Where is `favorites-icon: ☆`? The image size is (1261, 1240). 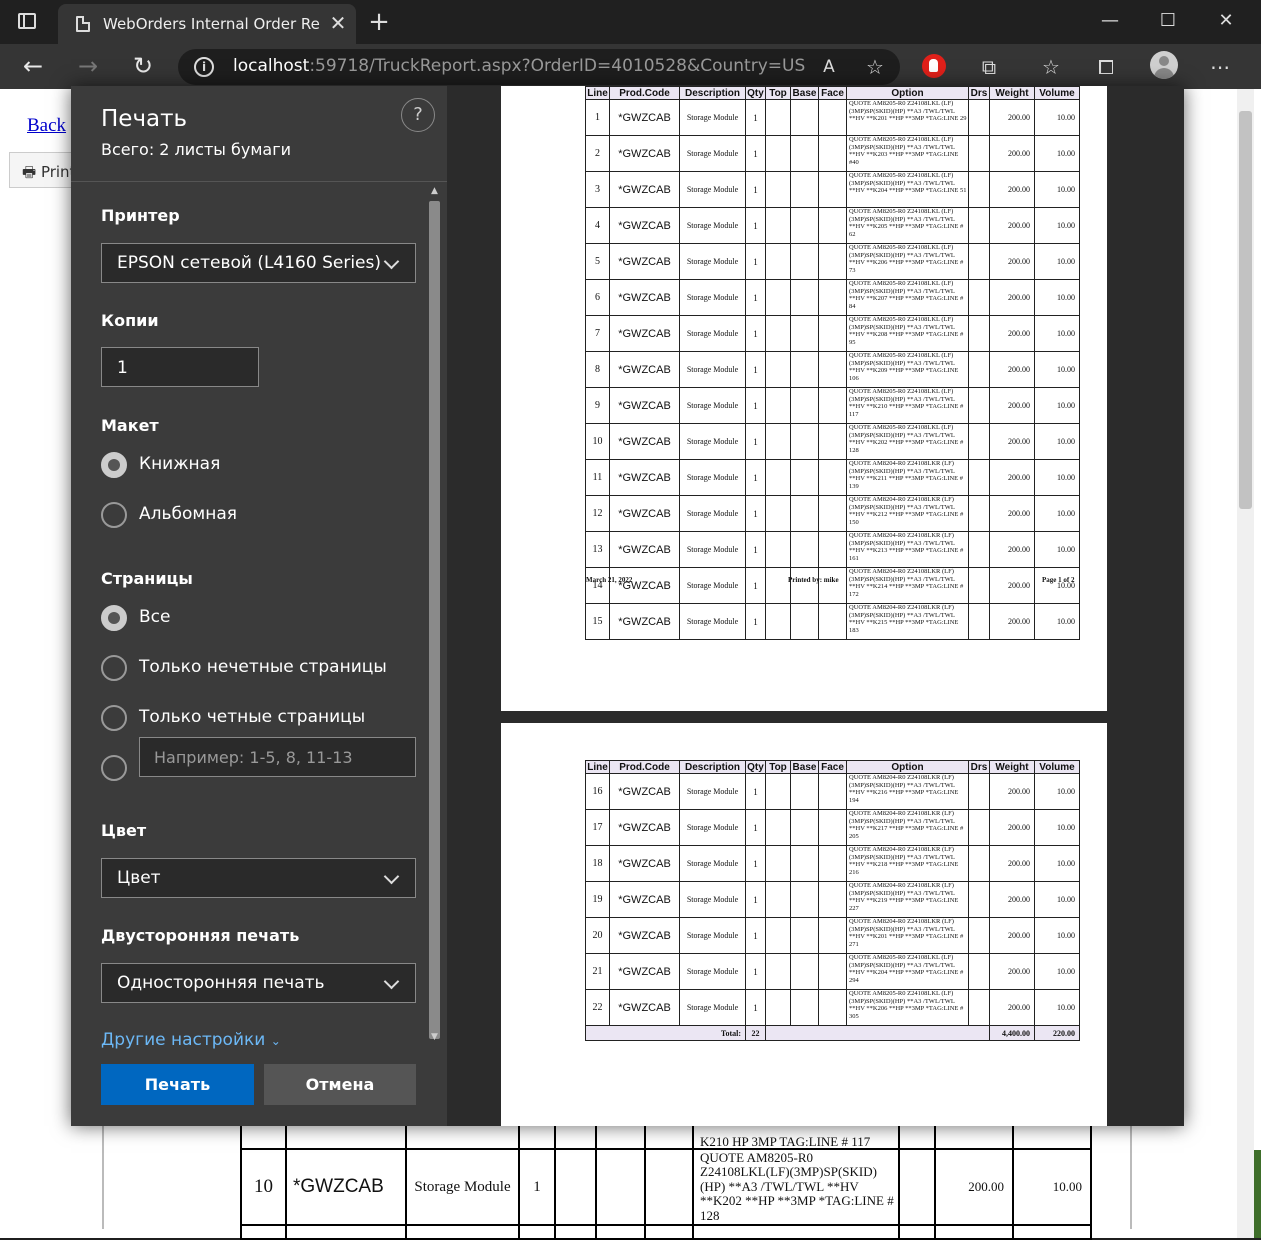
favorites-icon: ☆ is located at coordinates (1051, 67).